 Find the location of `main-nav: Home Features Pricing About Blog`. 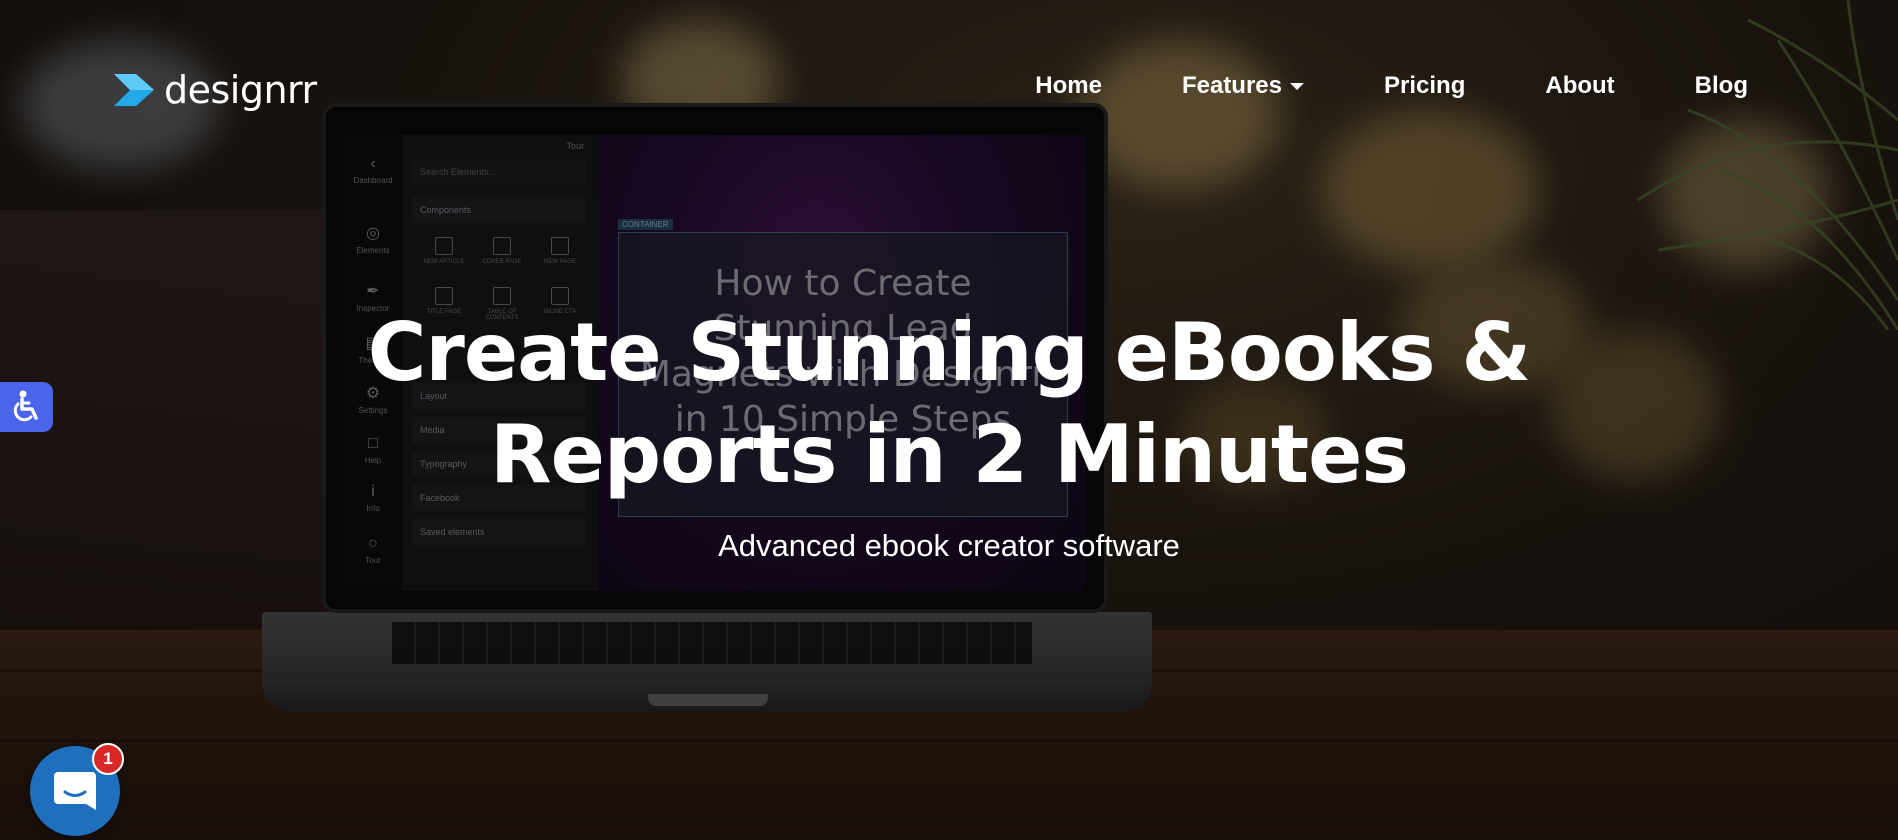

main-nav: Home Features Pricing About Blog is located at coordinates (1391, 86).